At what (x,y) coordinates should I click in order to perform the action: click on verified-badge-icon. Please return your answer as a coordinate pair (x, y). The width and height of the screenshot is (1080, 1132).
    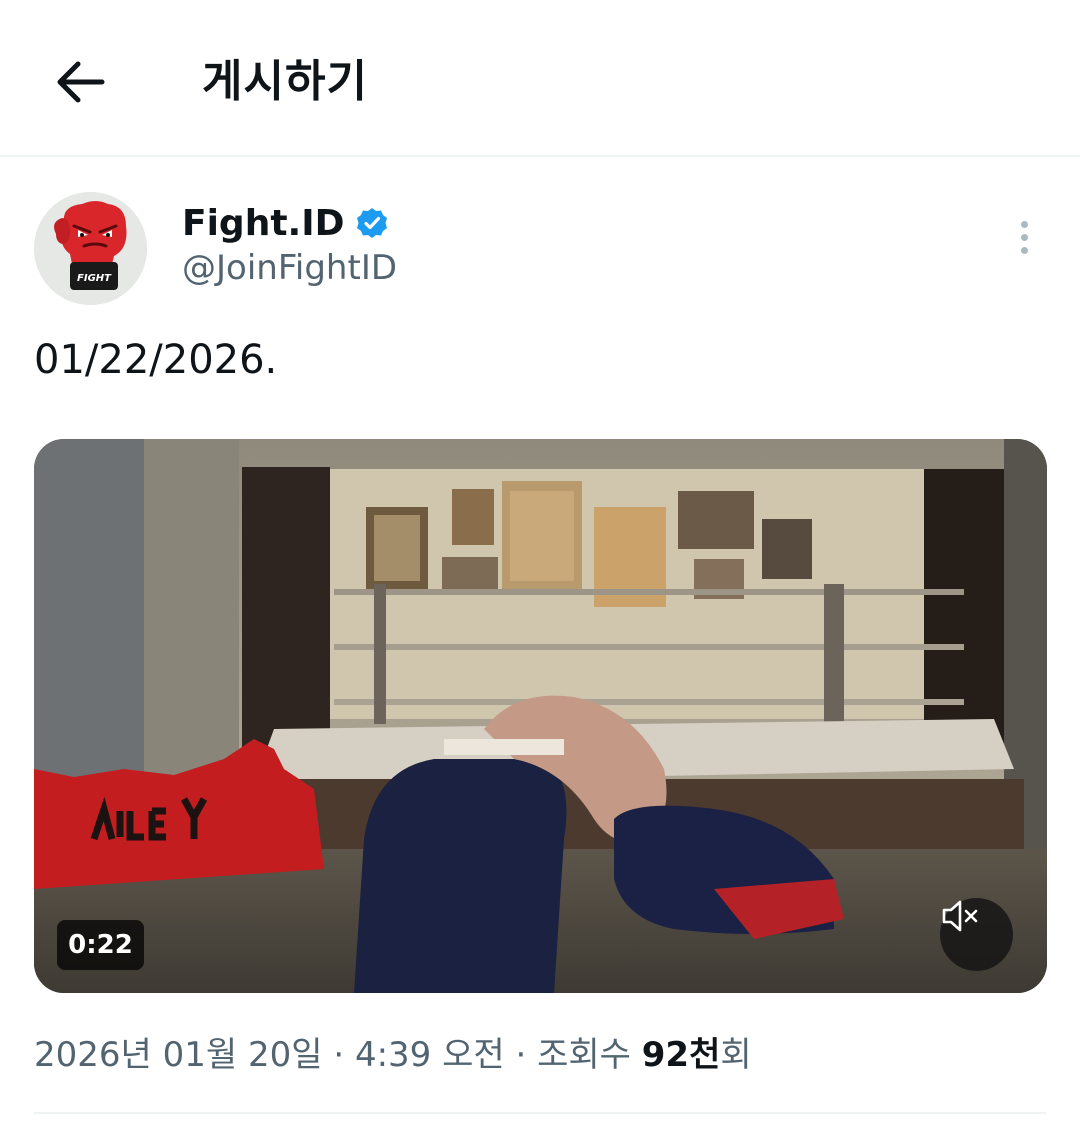
    Looking at the image, I should click on (371, 223).